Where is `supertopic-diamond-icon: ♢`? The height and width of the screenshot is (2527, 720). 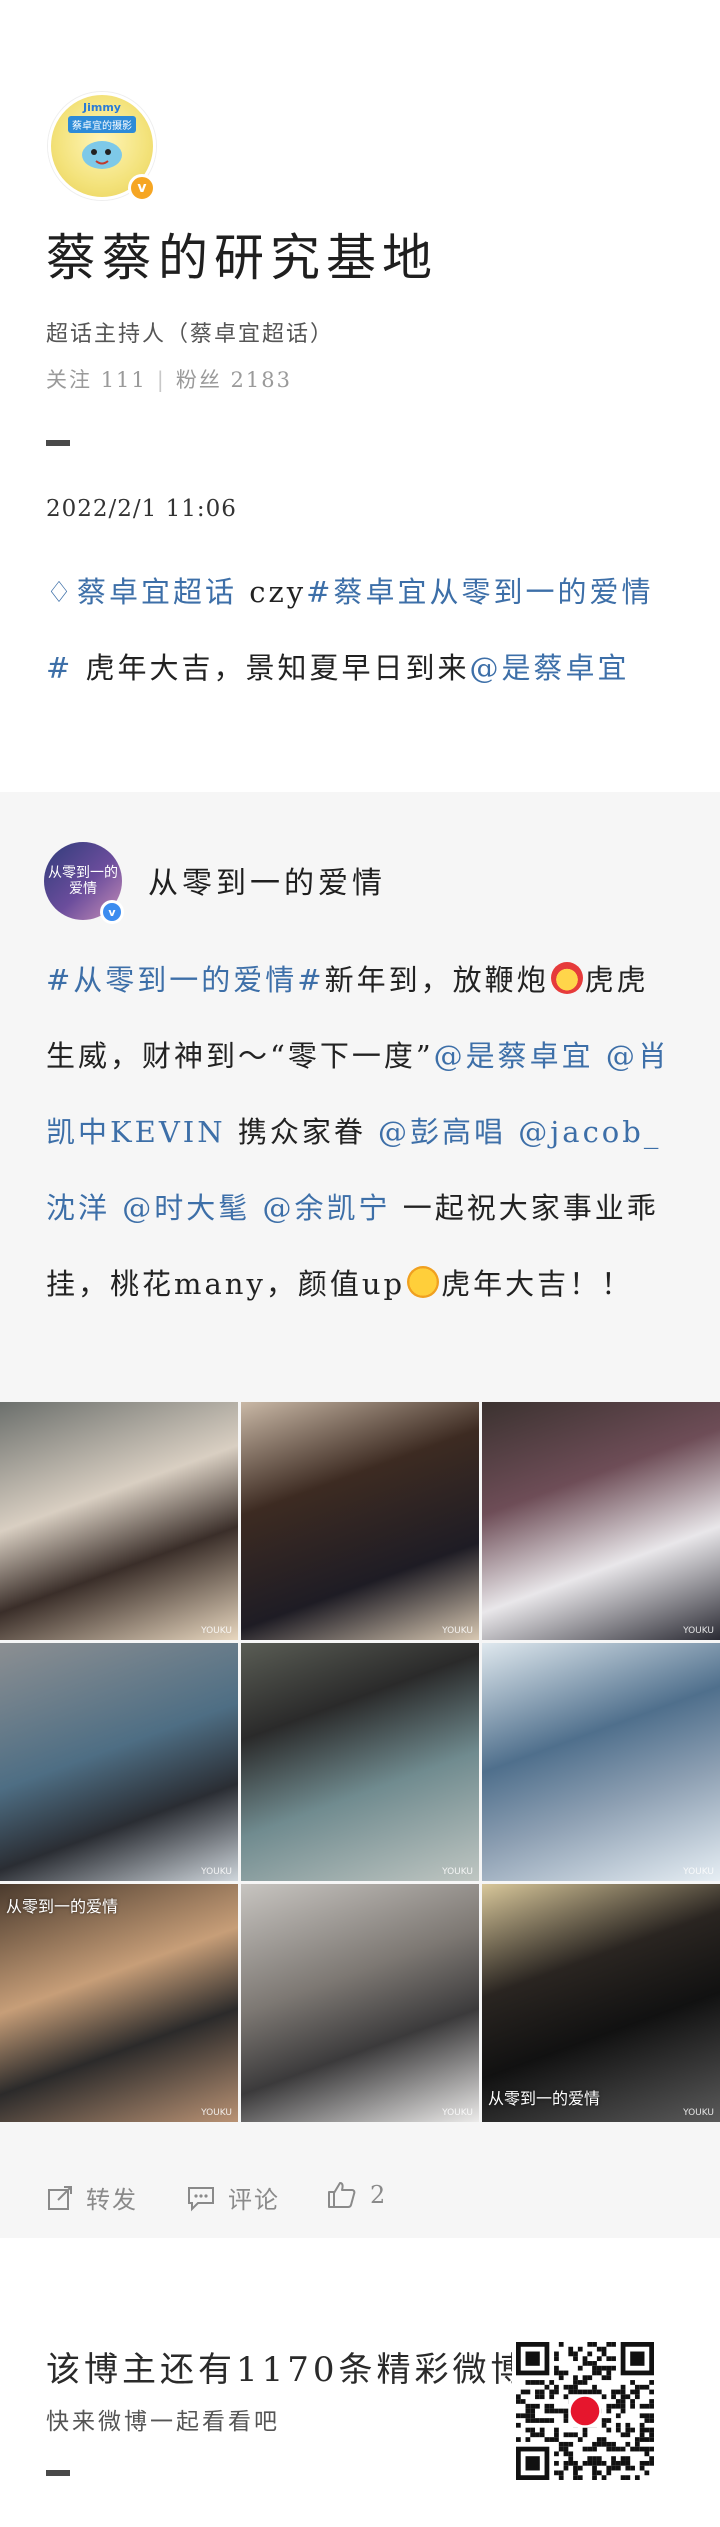 supertopic-diamond-icon: ♢ is located at coordinates (60, 592).